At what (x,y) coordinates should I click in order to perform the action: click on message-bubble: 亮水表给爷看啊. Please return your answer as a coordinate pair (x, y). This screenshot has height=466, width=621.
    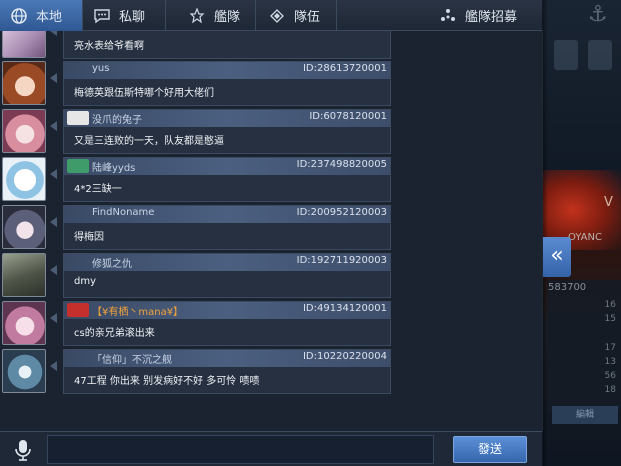
    Looking at the image, I should click on (227, 45).